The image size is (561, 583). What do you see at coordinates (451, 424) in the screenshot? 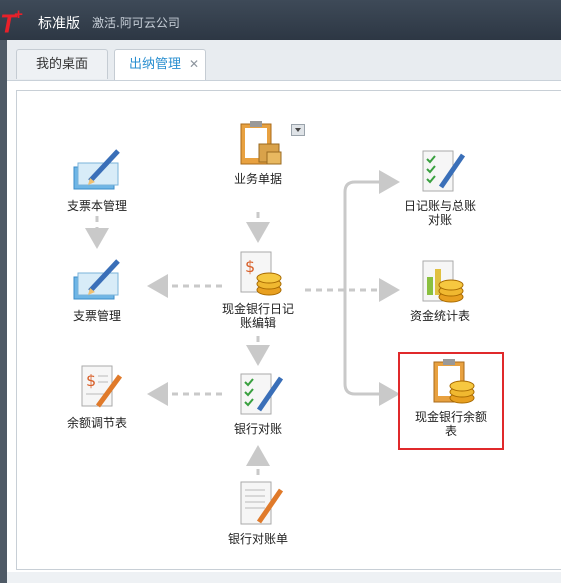
I see `node-label: 现金银行余额表` at bounding box center [451, 424].